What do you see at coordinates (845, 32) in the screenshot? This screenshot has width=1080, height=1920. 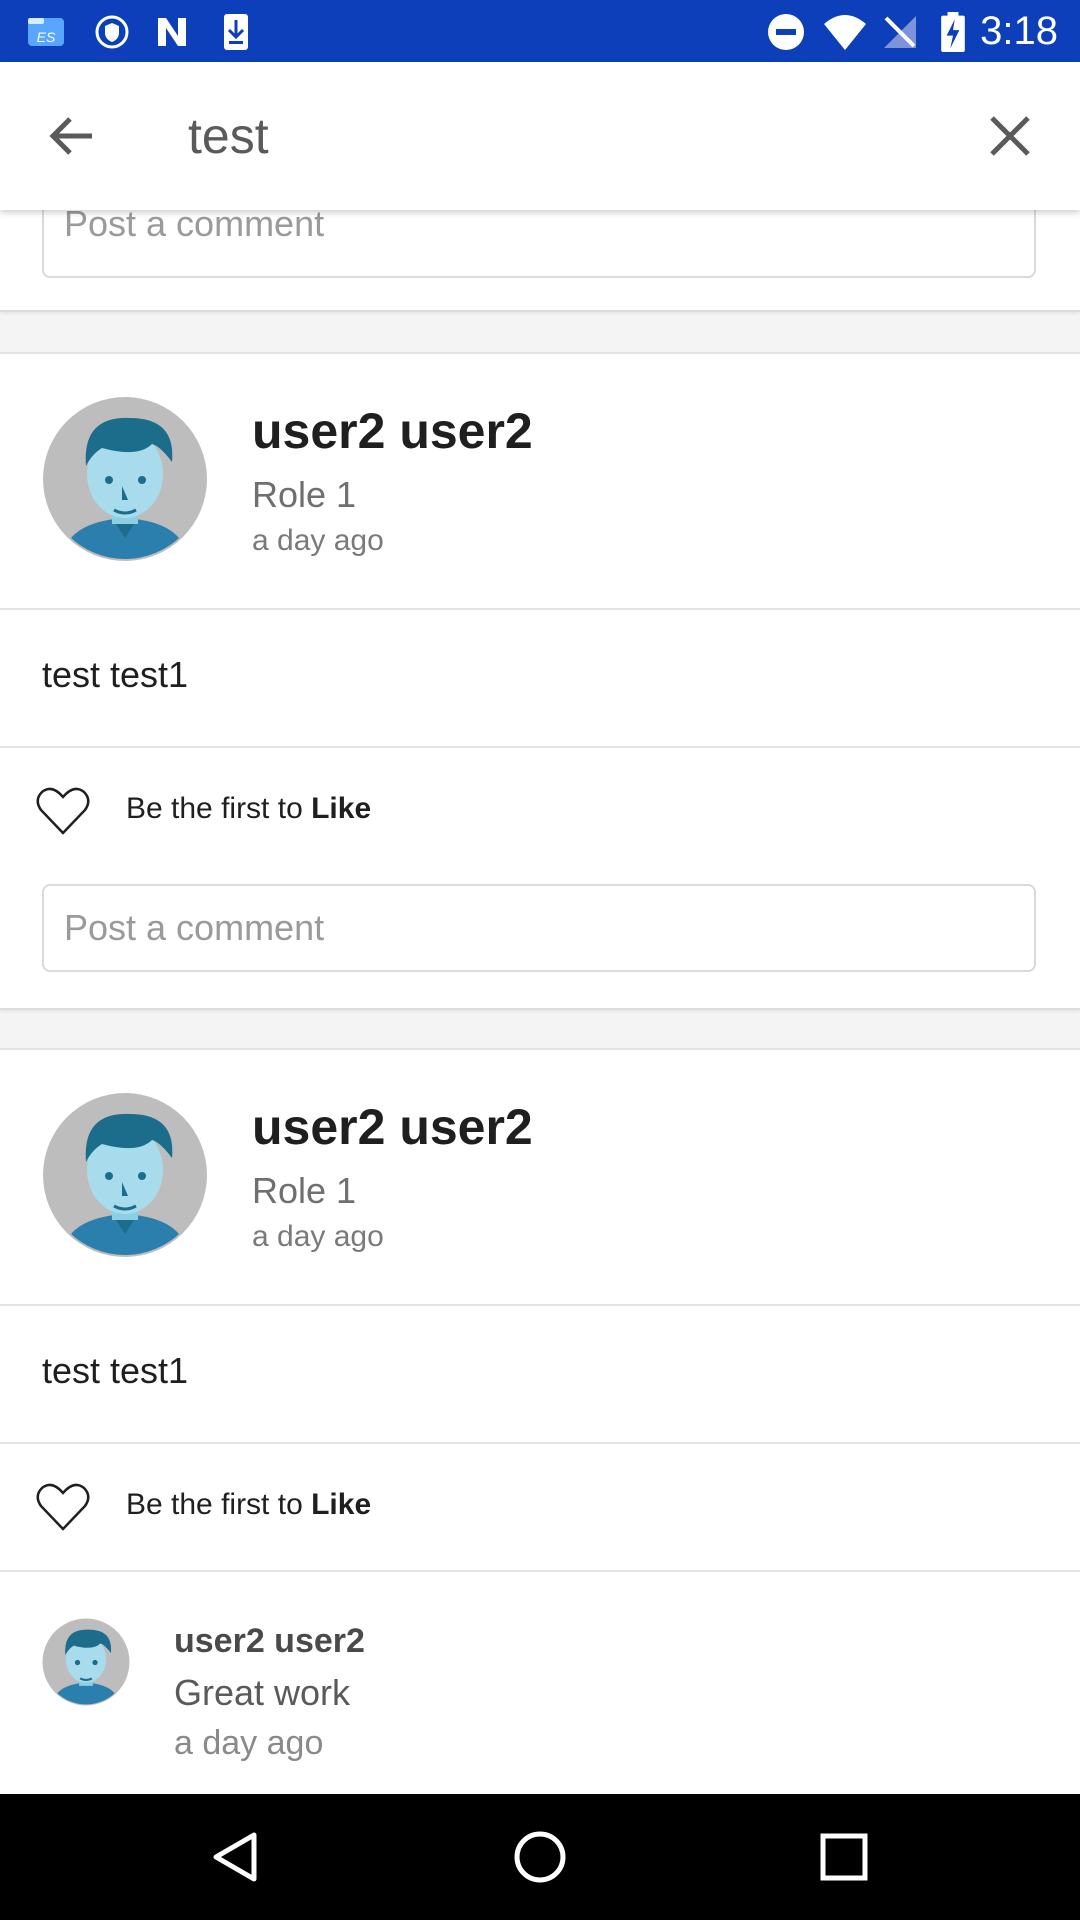 I see `wifi-icon` at bounding box center [845, 32].